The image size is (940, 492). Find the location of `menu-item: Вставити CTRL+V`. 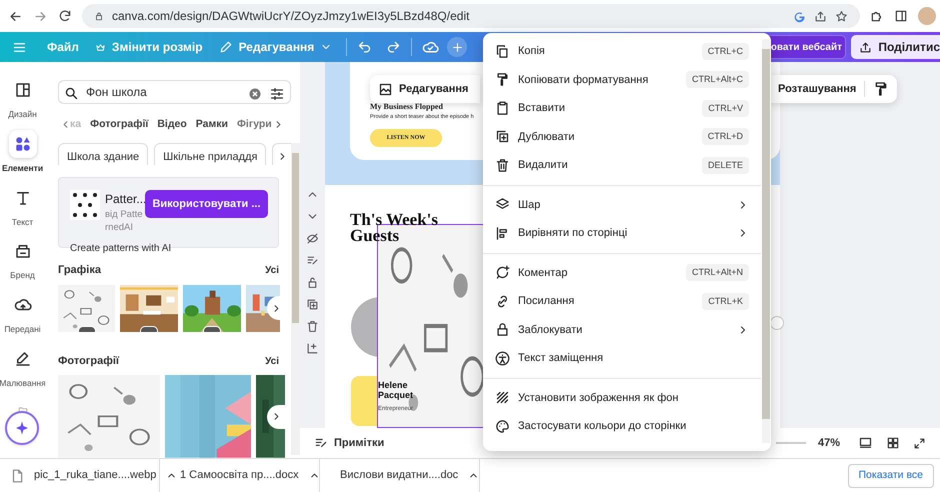

menu-item: Вставити CTRL+V is located at coordinates (622, 108).